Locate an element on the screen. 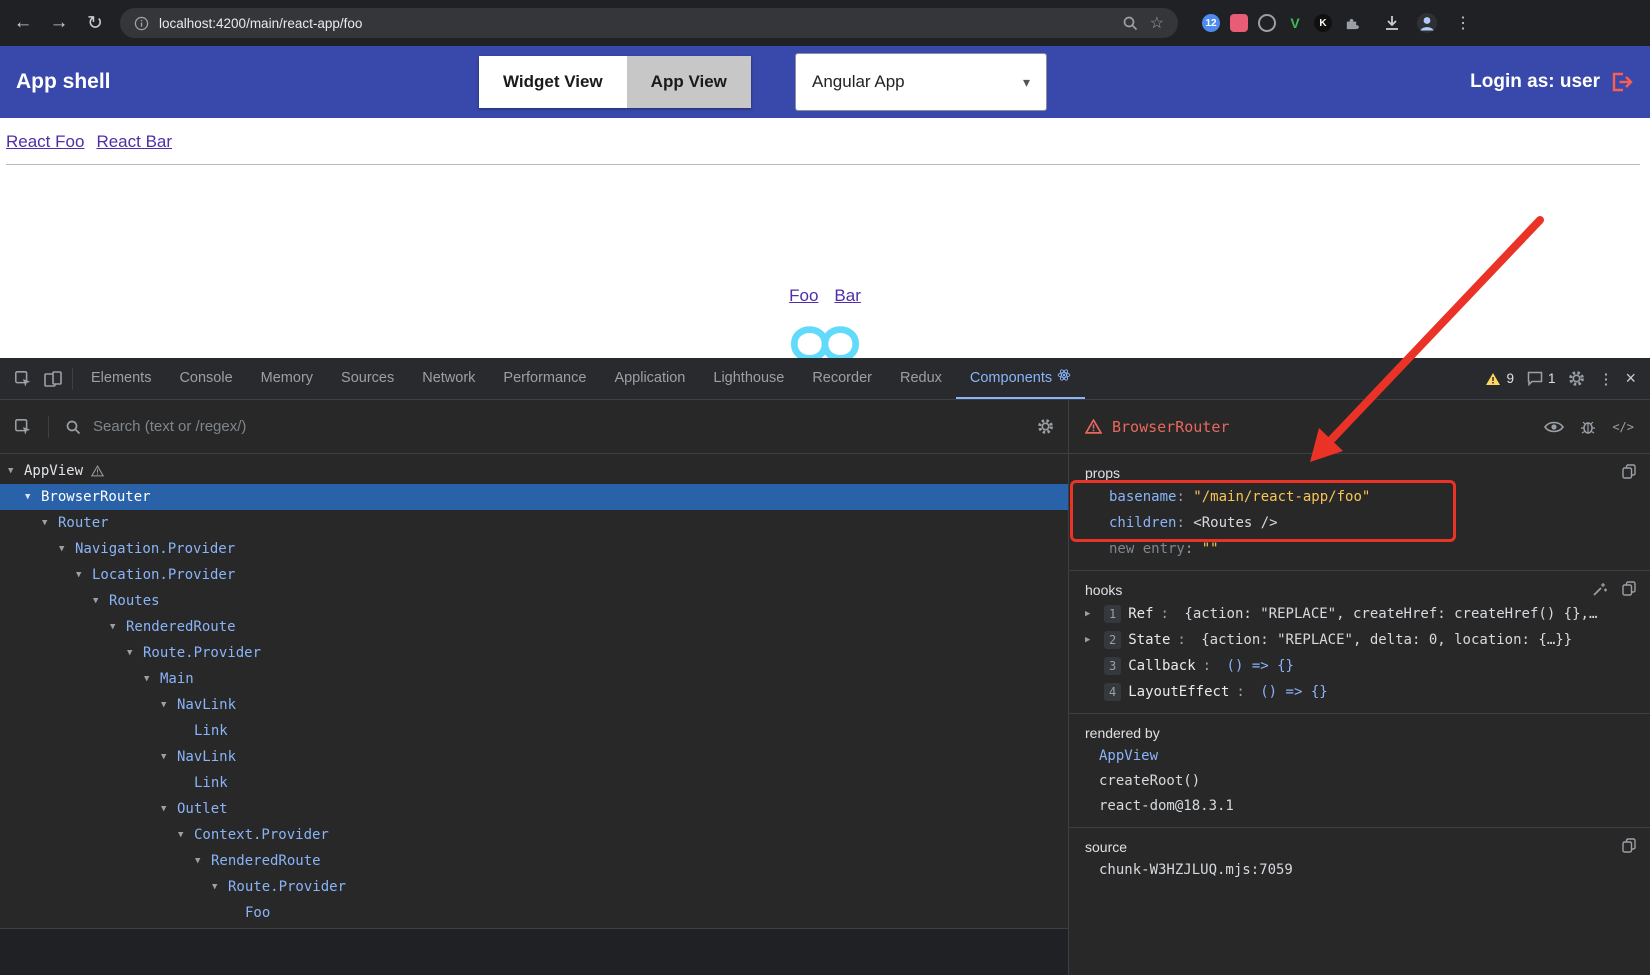 The image size is (1650, 975). issues-badge: 1 is located at coordinates (1541, 378).